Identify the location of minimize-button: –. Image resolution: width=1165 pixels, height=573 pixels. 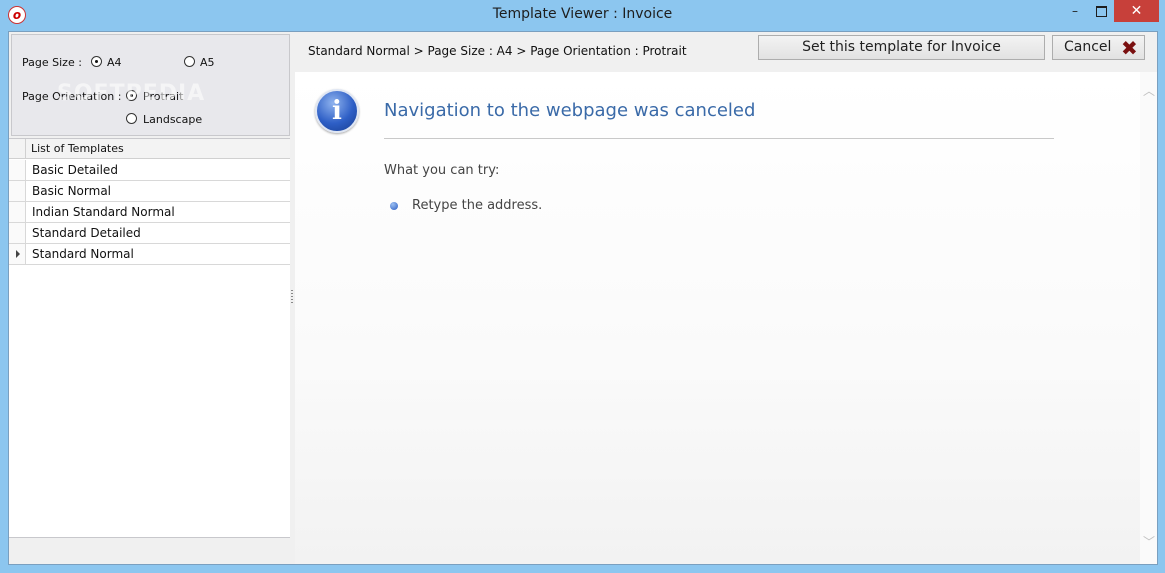
(1075, 11).